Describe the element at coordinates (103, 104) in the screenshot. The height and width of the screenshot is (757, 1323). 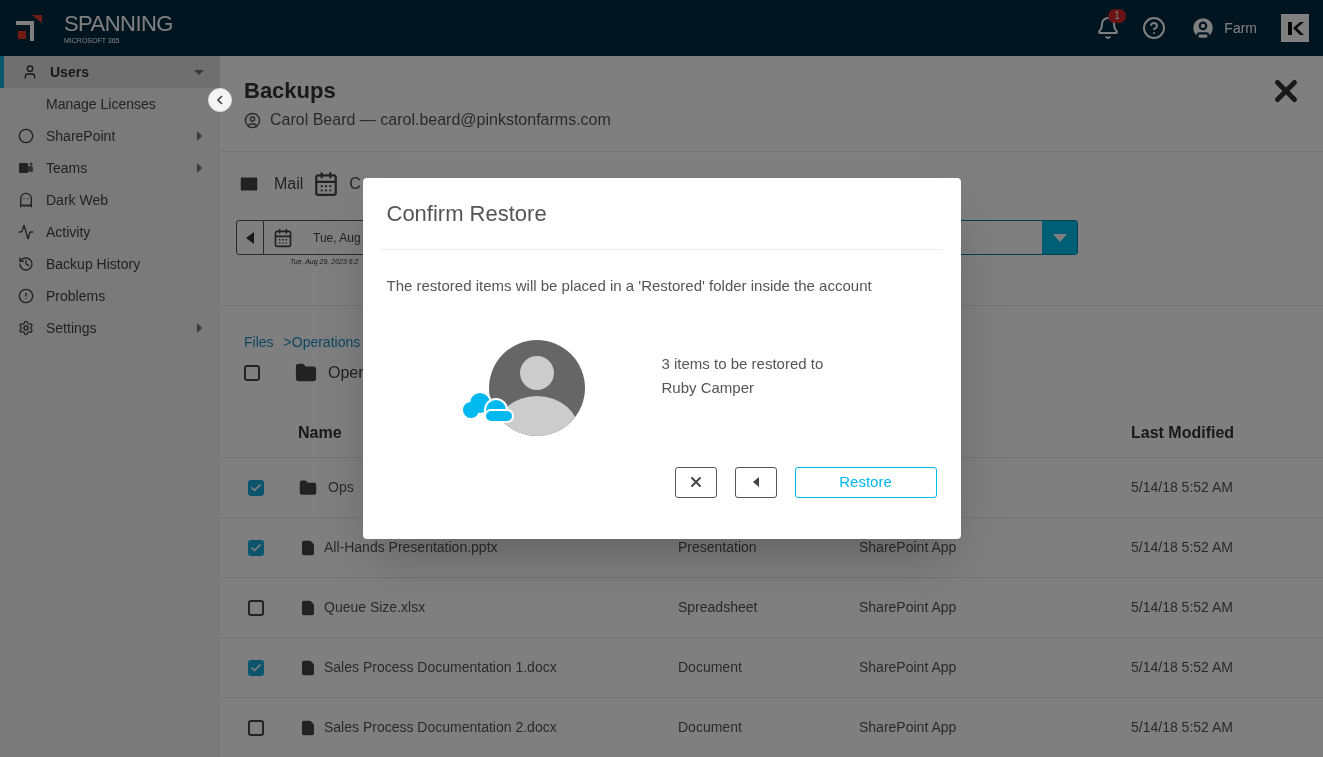
I see `sidebar-item: Manage Licenses` at that location.